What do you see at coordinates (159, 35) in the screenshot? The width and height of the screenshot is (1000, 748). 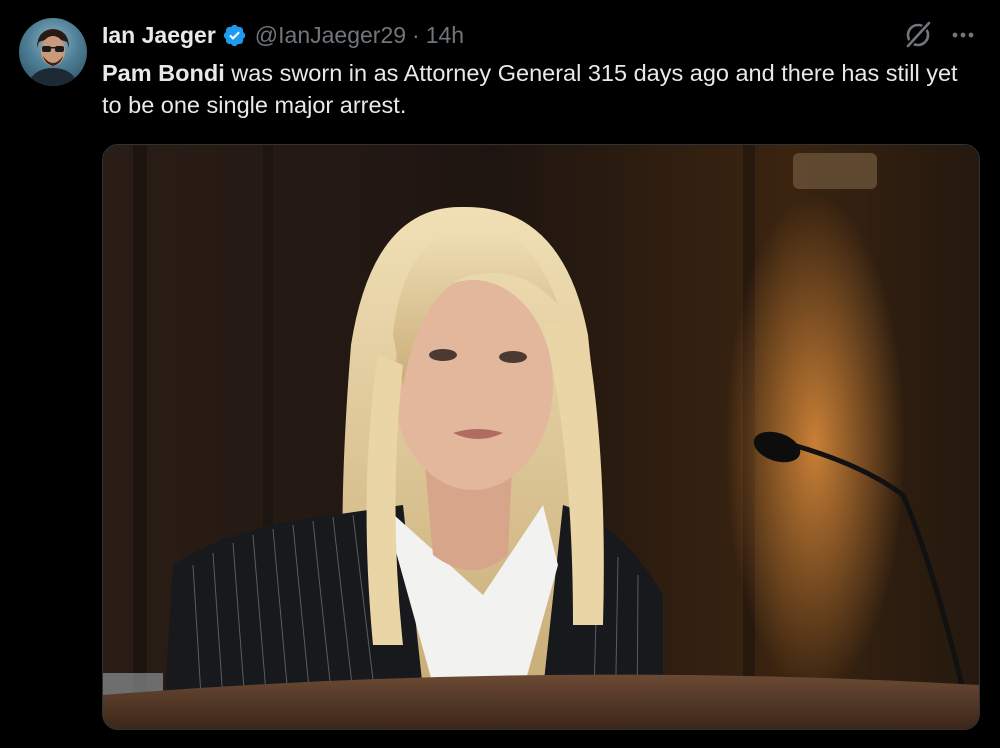 I see `author-name: Ian Jaeger` at bounding box center [159, 35].